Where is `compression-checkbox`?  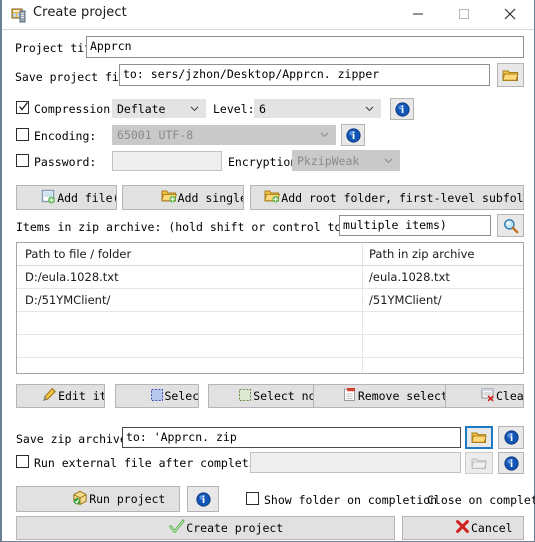 compression-checkbox is located at coordinates (22, 107).